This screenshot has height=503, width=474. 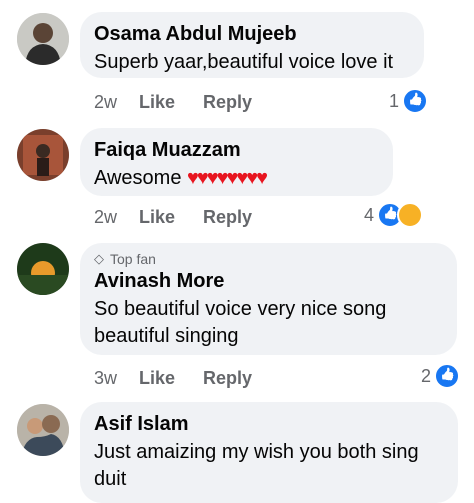 What do you see at coordinates (394, 215) in the screenshot?
I see `reaction-summary: 4` at bounding box center [394, 215].